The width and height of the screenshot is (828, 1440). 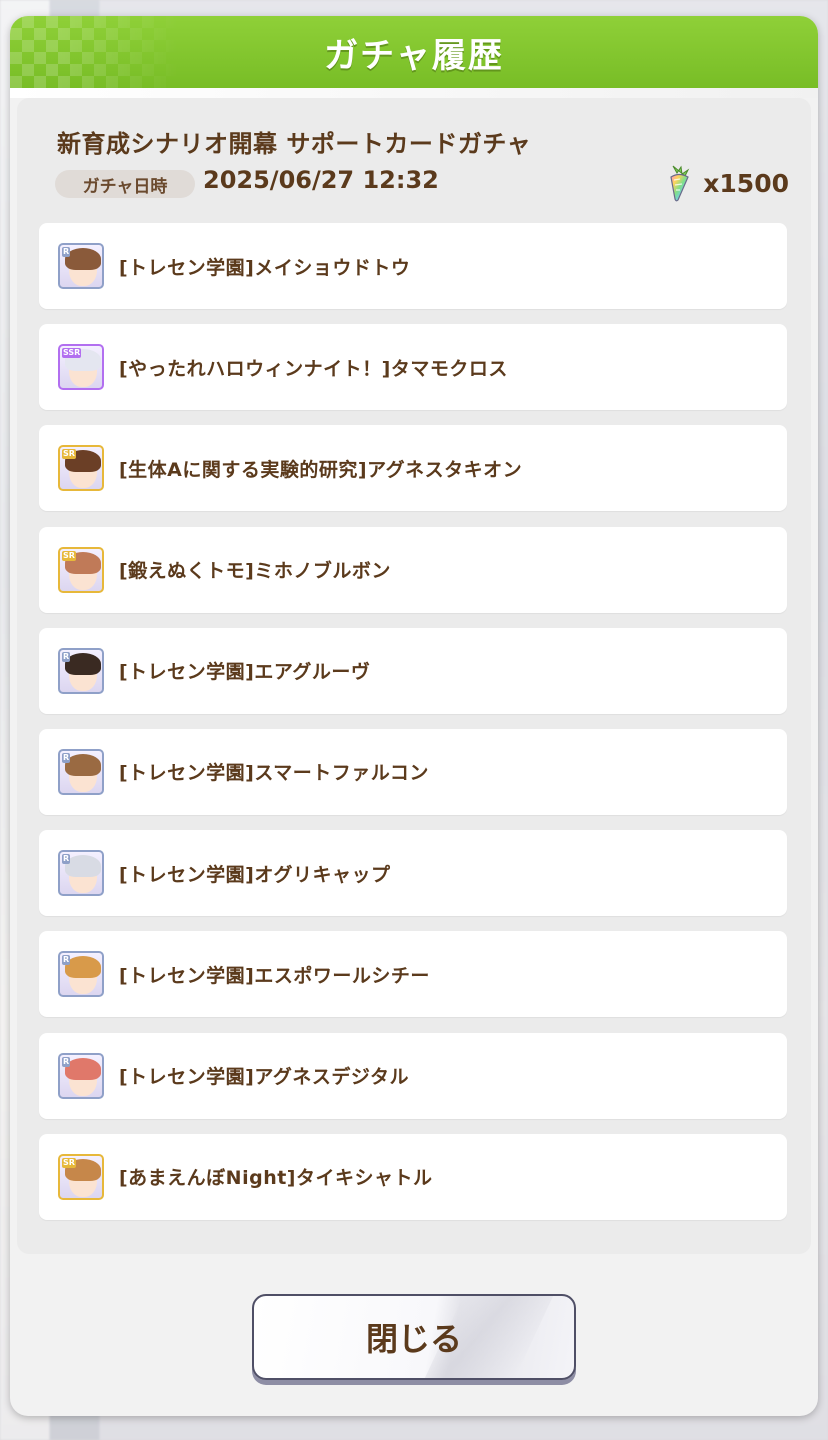 What do you see at coordinates (680, 183) in the screenshot?
I see `carrot-jewel-icon` at bounding box center [680, 183].